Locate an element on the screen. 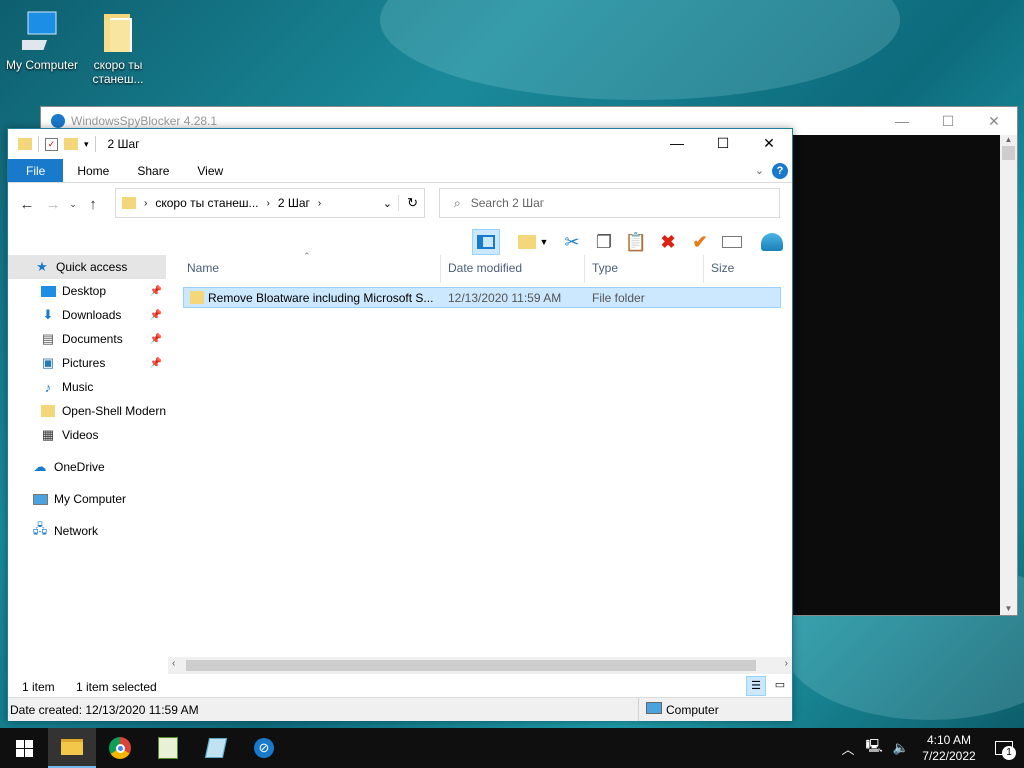 The image size is (1024, 768). windows-logo-icon is located at coordinates (24, 748).